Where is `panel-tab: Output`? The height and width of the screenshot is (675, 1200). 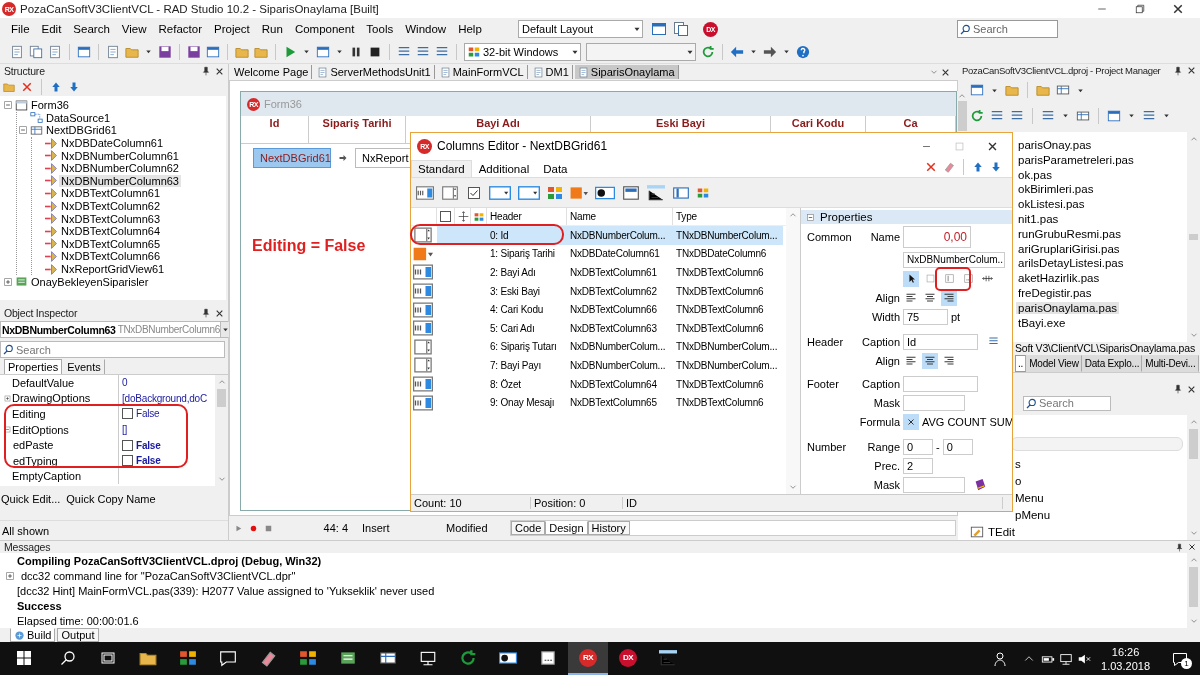
panel-tab: Output is located at coordinates (78, 635).